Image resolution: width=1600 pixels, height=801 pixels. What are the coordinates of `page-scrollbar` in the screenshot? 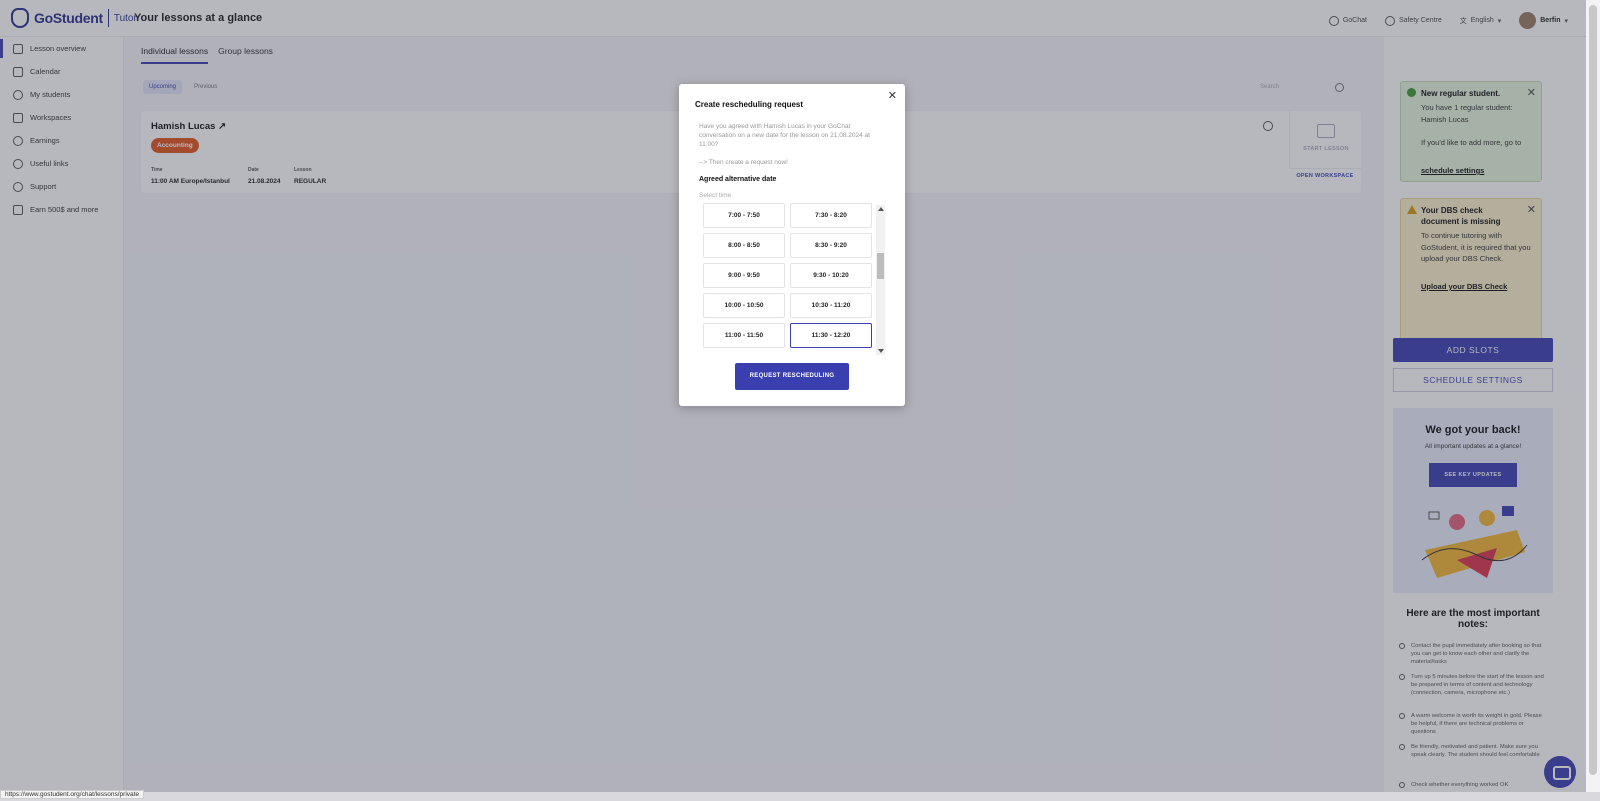 It's located at (1593, 396).